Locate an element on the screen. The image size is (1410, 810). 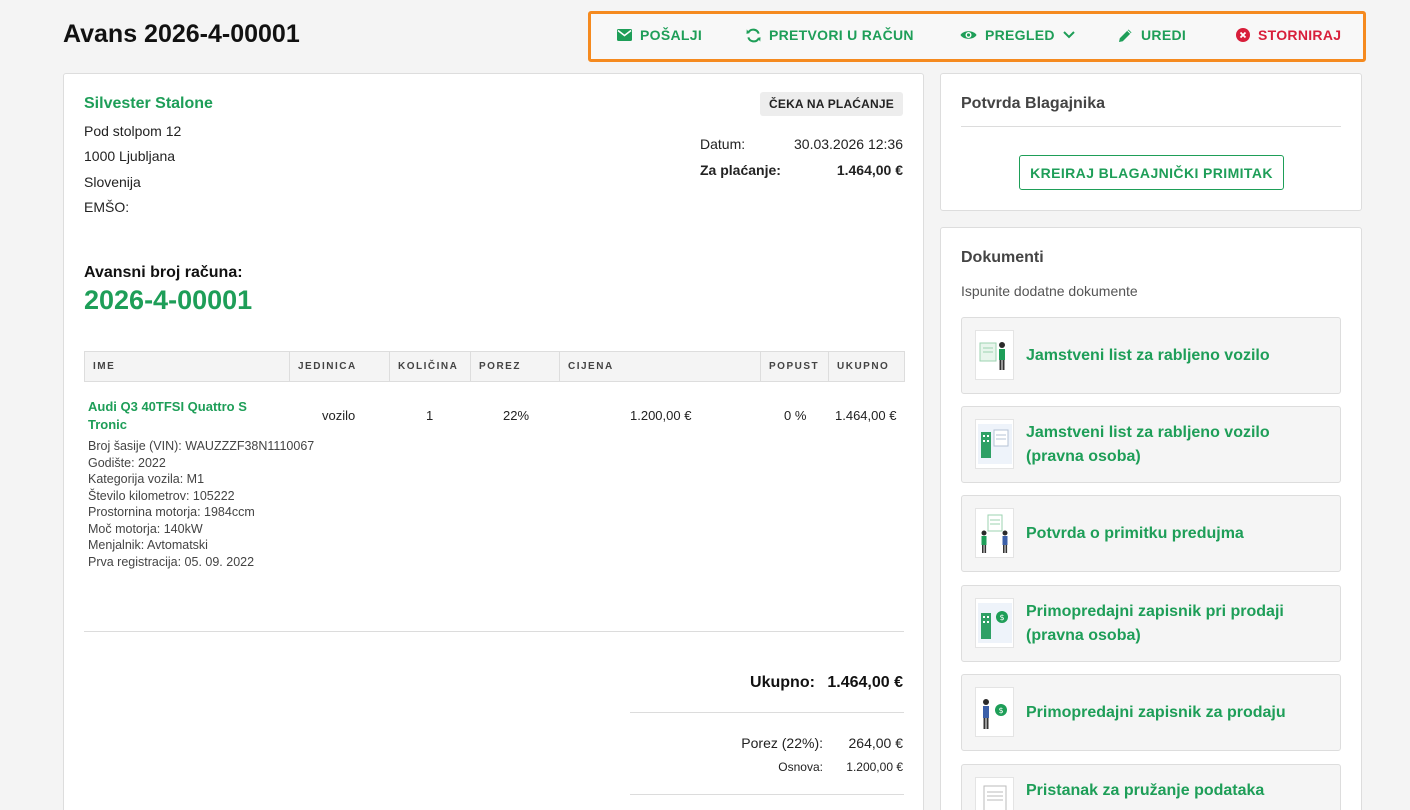
document-item: Potvrda o primitku predujma is located at coordinates (1151, 533).